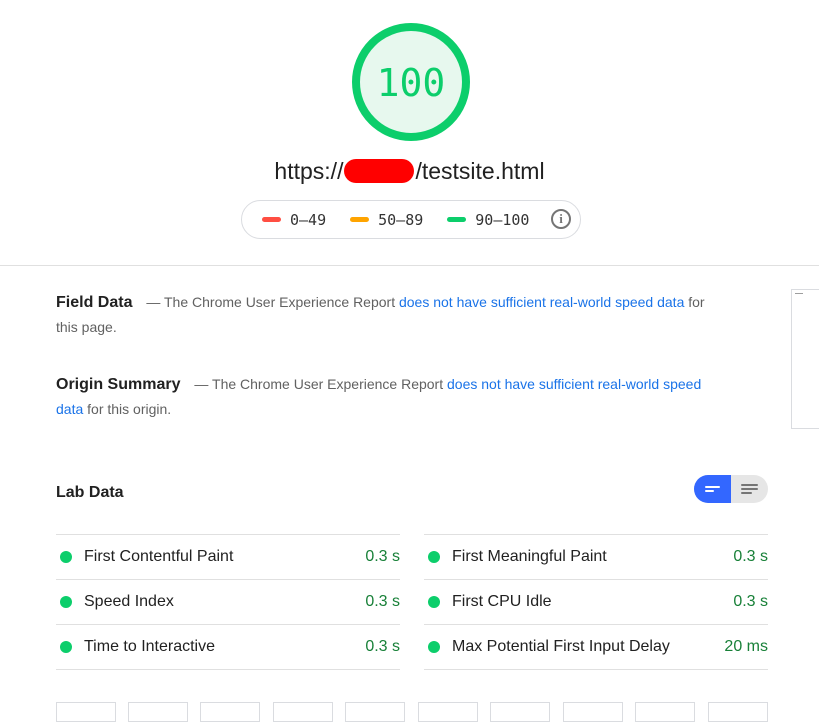 This screenshot has width=819, height=722. What do you see at coordinates (502, 601) in the screenshot?
I see `metric-label: First CPU Idle` at bounding box center [502, 601].